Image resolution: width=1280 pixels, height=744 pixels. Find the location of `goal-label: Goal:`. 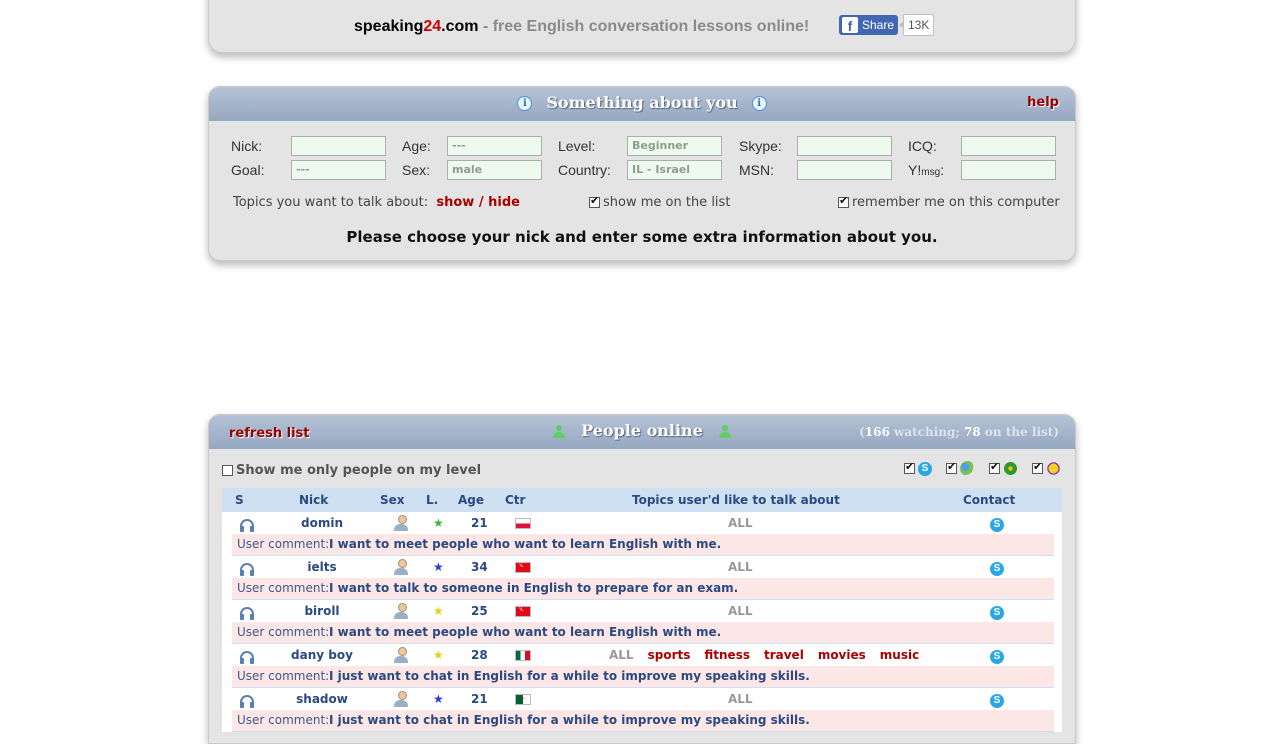

goal-label: Goal: is located at coordinates (248, 170).